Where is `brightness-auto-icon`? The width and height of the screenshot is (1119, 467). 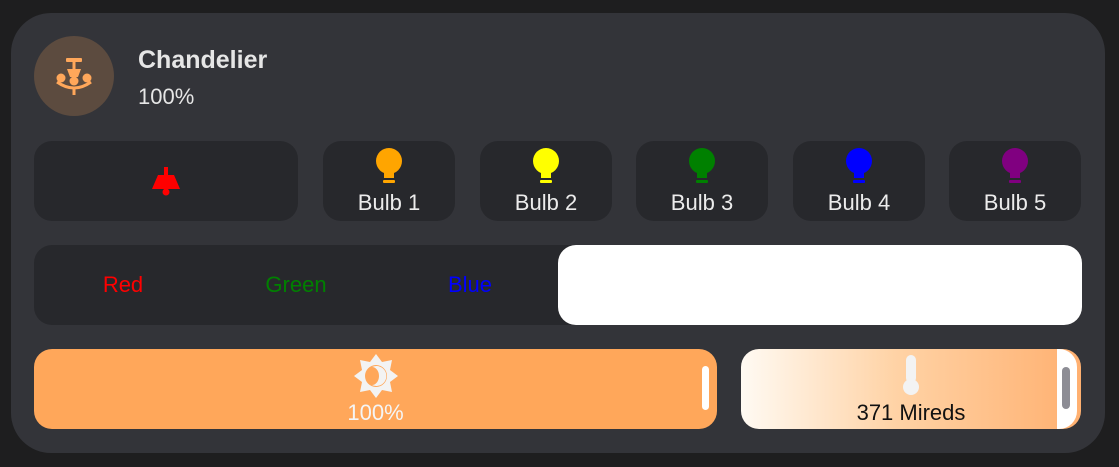 brightness-auto-icon is located at coordinates (376, 376).